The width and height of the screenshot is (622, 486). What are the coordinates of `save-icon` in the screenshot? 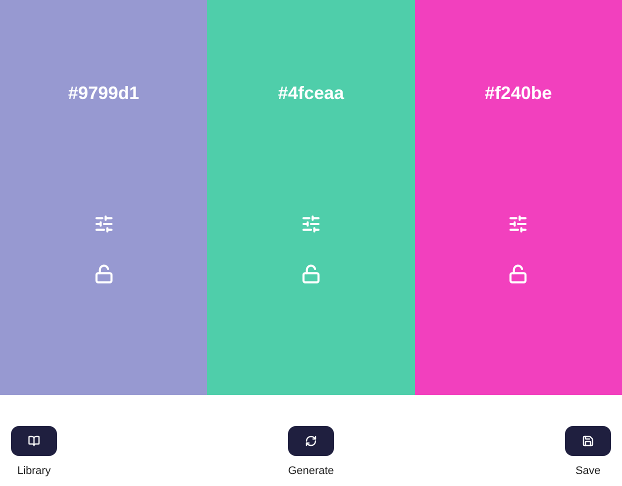 It's located at (588, 441).